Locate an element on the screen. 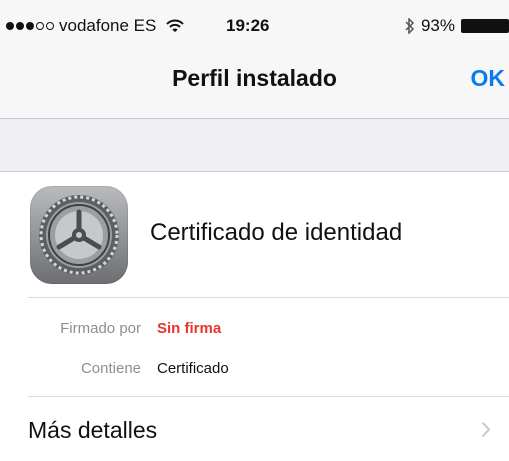 This screenshot has width=509, height=461. more-details-row: Más detalles is located at coordinates (254, 429).